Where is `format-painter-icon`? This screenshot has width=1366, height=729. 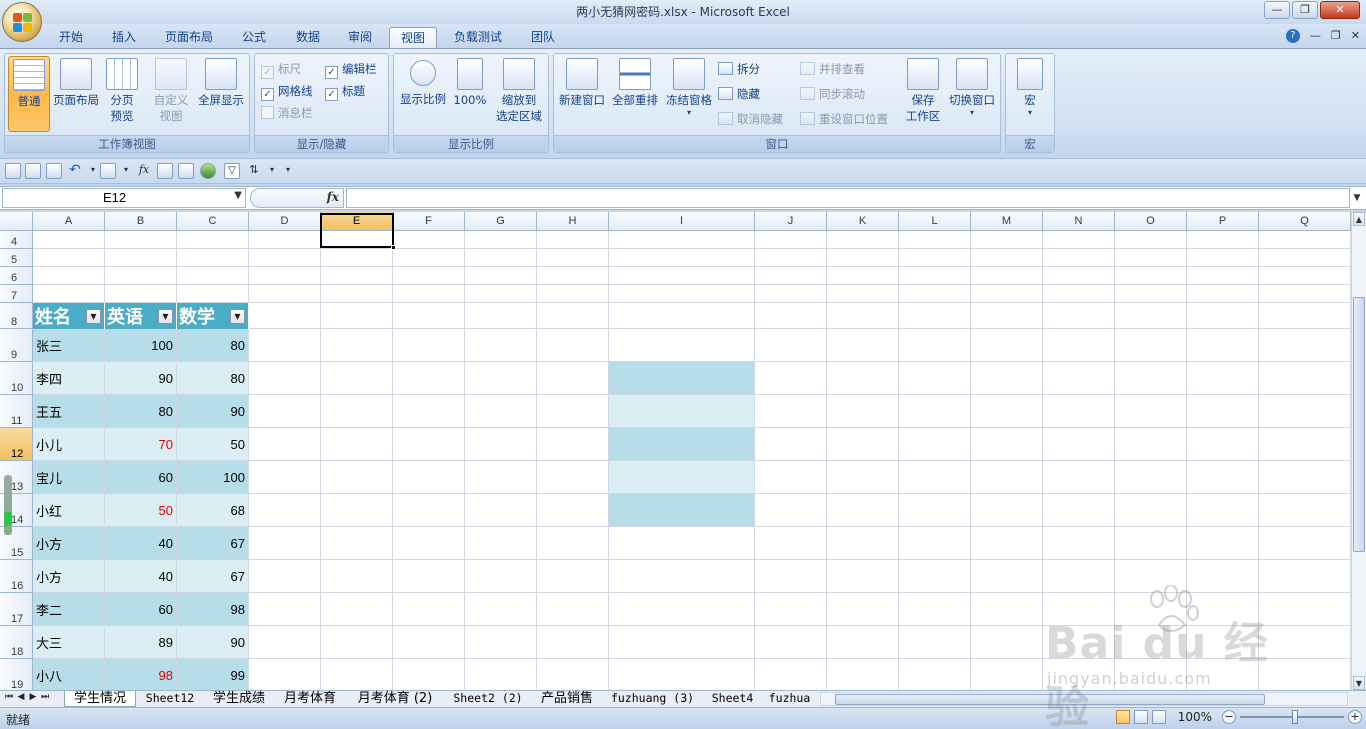
format-painter-icon is located at coordinates (108, 171).